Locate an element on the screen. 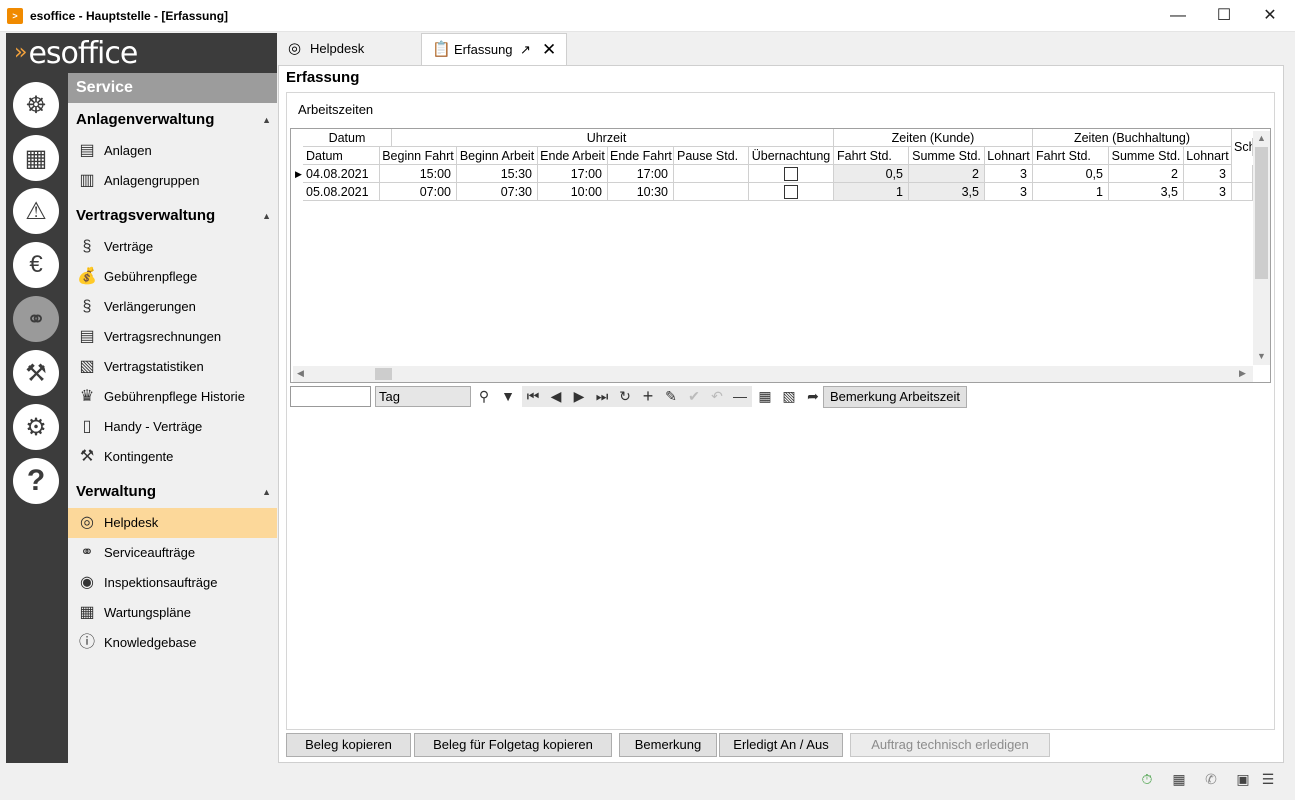 The width and height of the screenshot is (1295, 800). tab-helpdesk: ◎ Helpdesk is located at coordinates (349, 49).